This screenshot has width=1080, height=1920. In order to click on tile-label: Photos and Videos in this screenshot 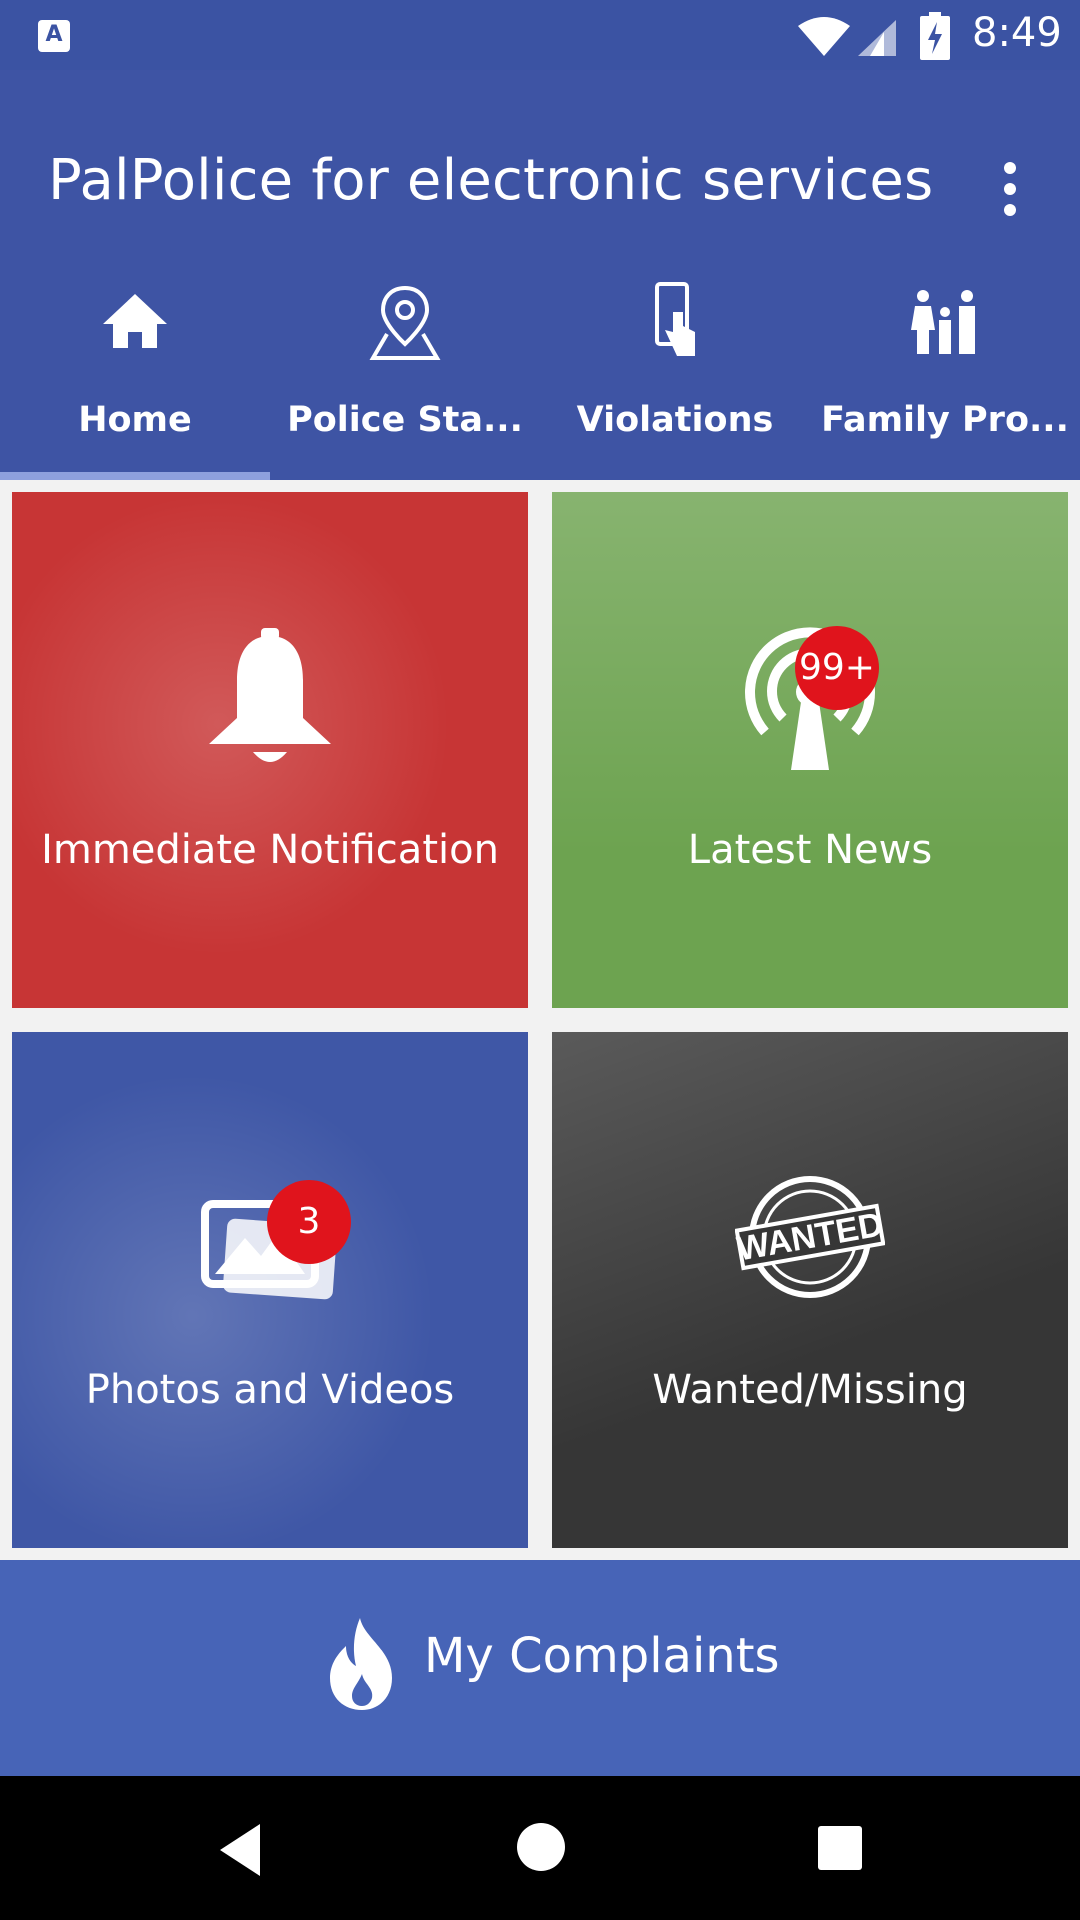, I will do `click(270, 1390)`.